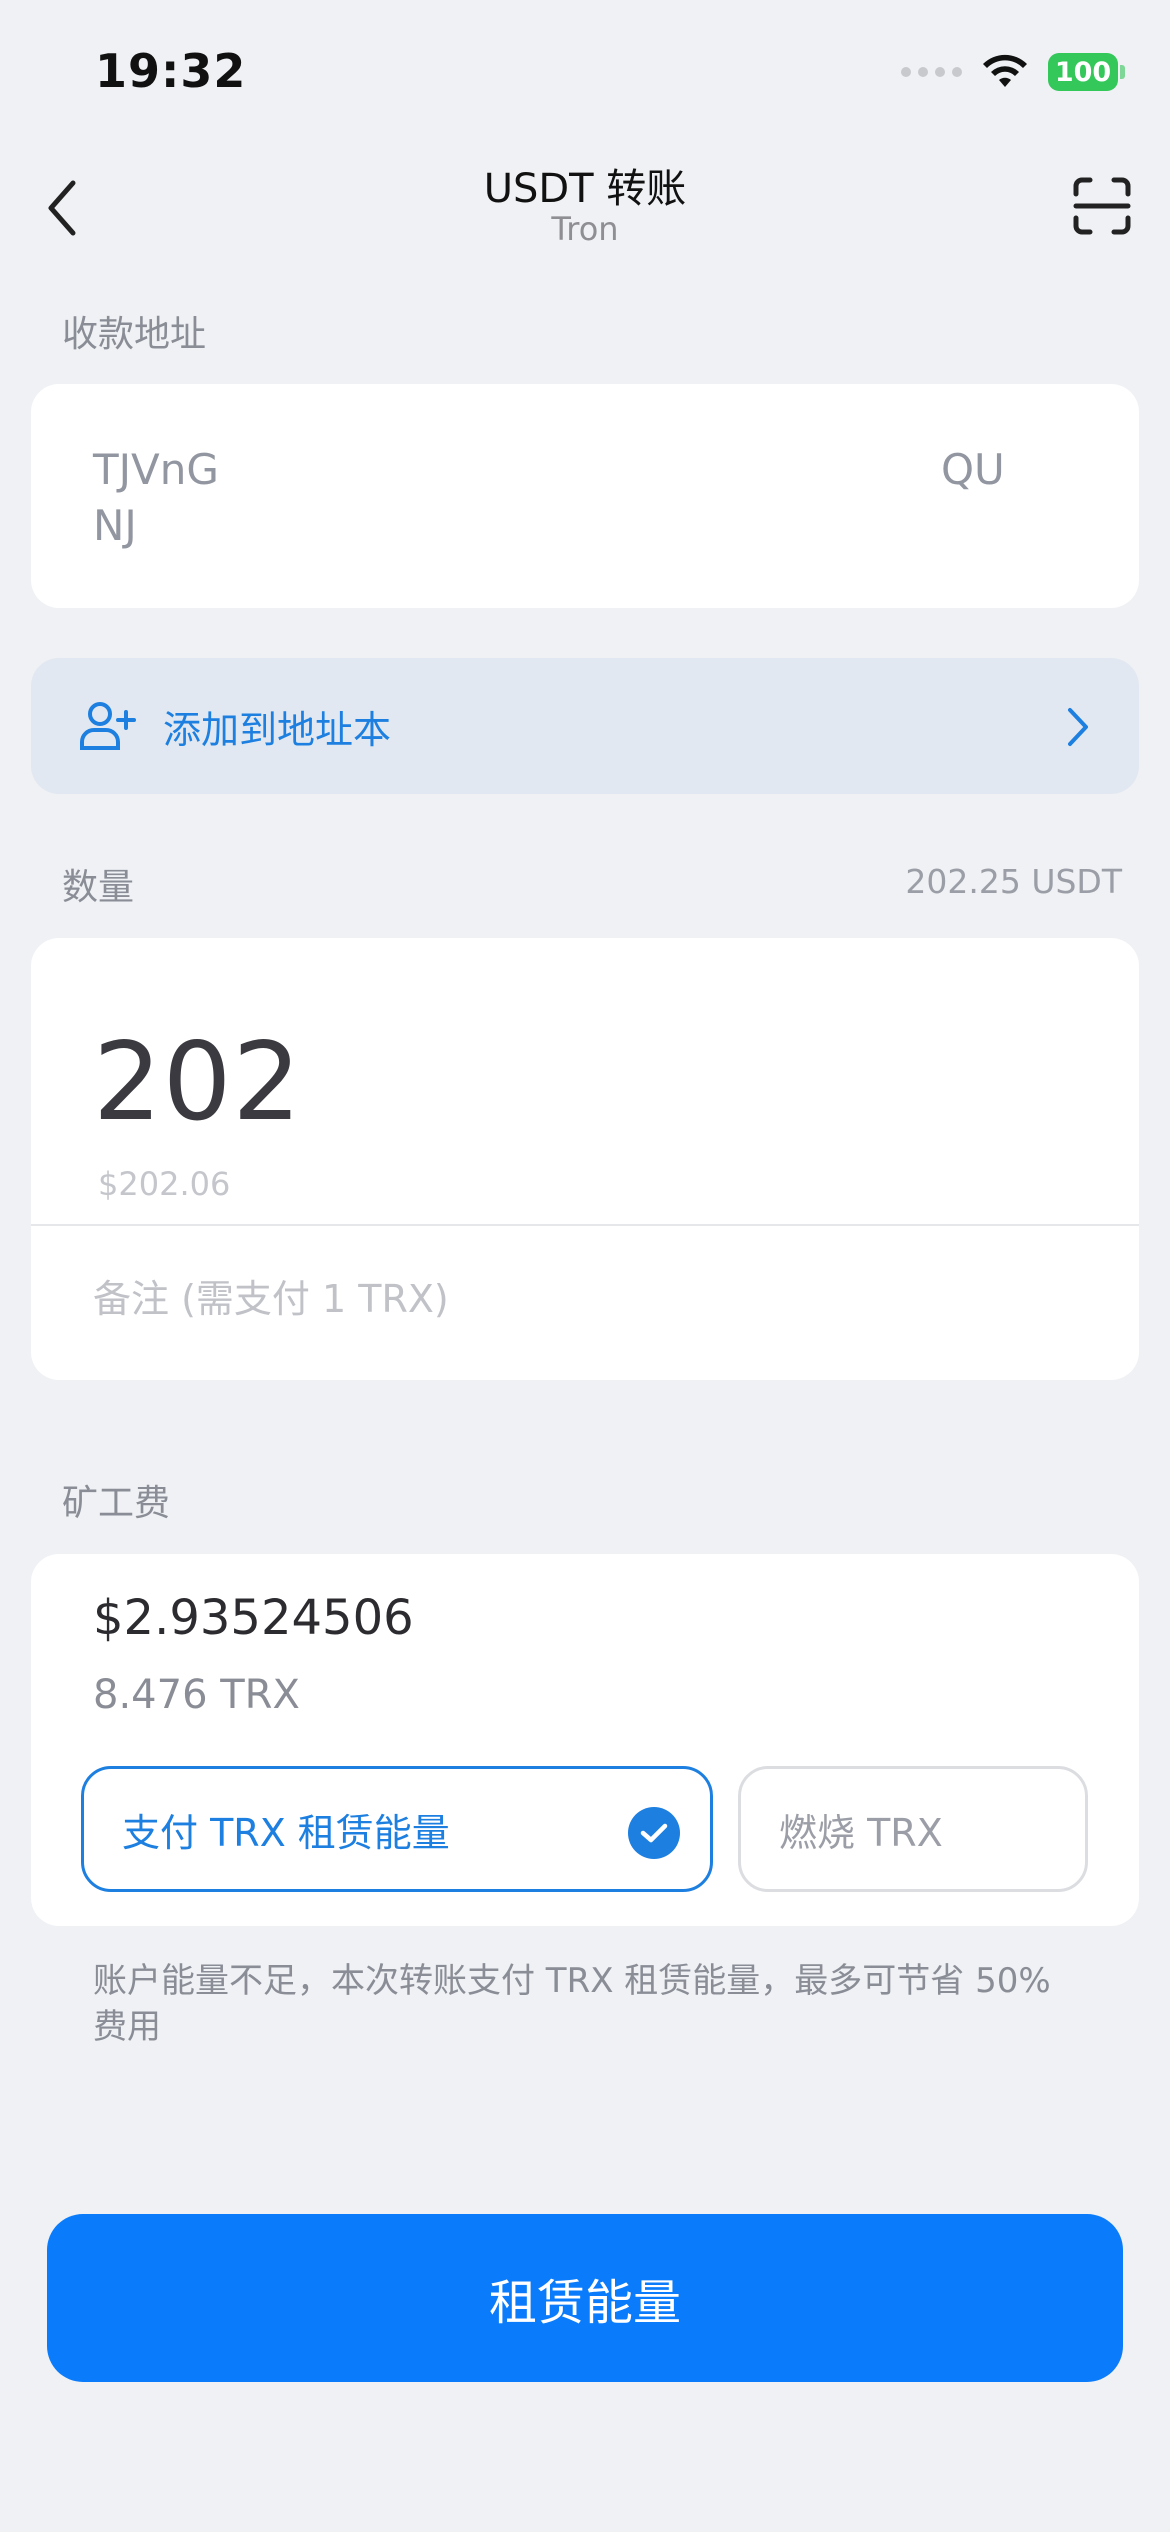 This screenshot has height=2532, width=1170. What do you see at coordinates (572, 2004) in the screenshot?
I see `fee-note: 账户能量不足，本次转账支付 TRX 租赁能量，最多可节省 50% 费用` at bounding box center [572, 2004].